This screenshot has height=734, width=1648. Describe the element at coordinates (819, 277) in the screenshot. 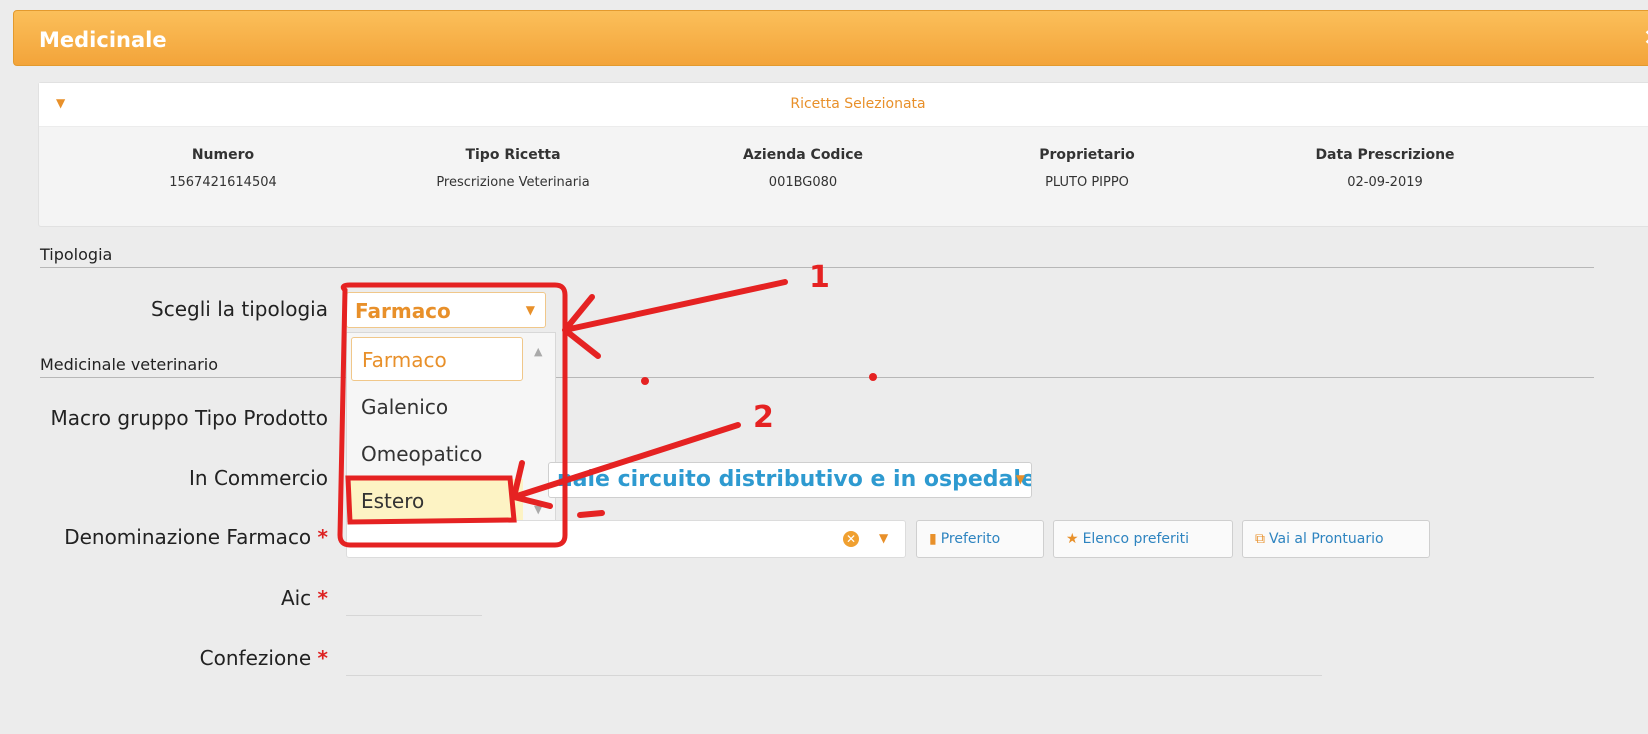

I see `annotation-number-1: 1` at that location.